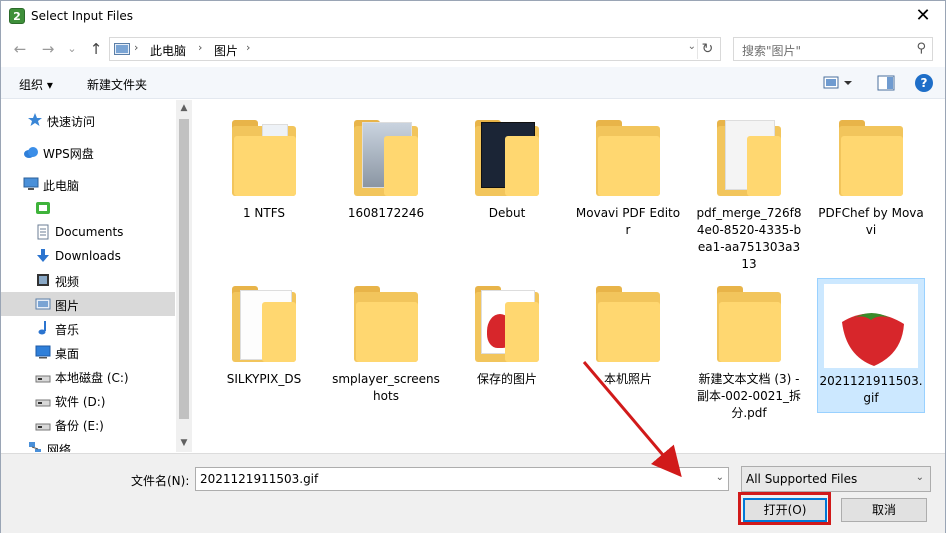  Describe the element at coordinates (833, 49) in the screenshot. I see `search-box: 搜索"图片" ⚲` at that location.